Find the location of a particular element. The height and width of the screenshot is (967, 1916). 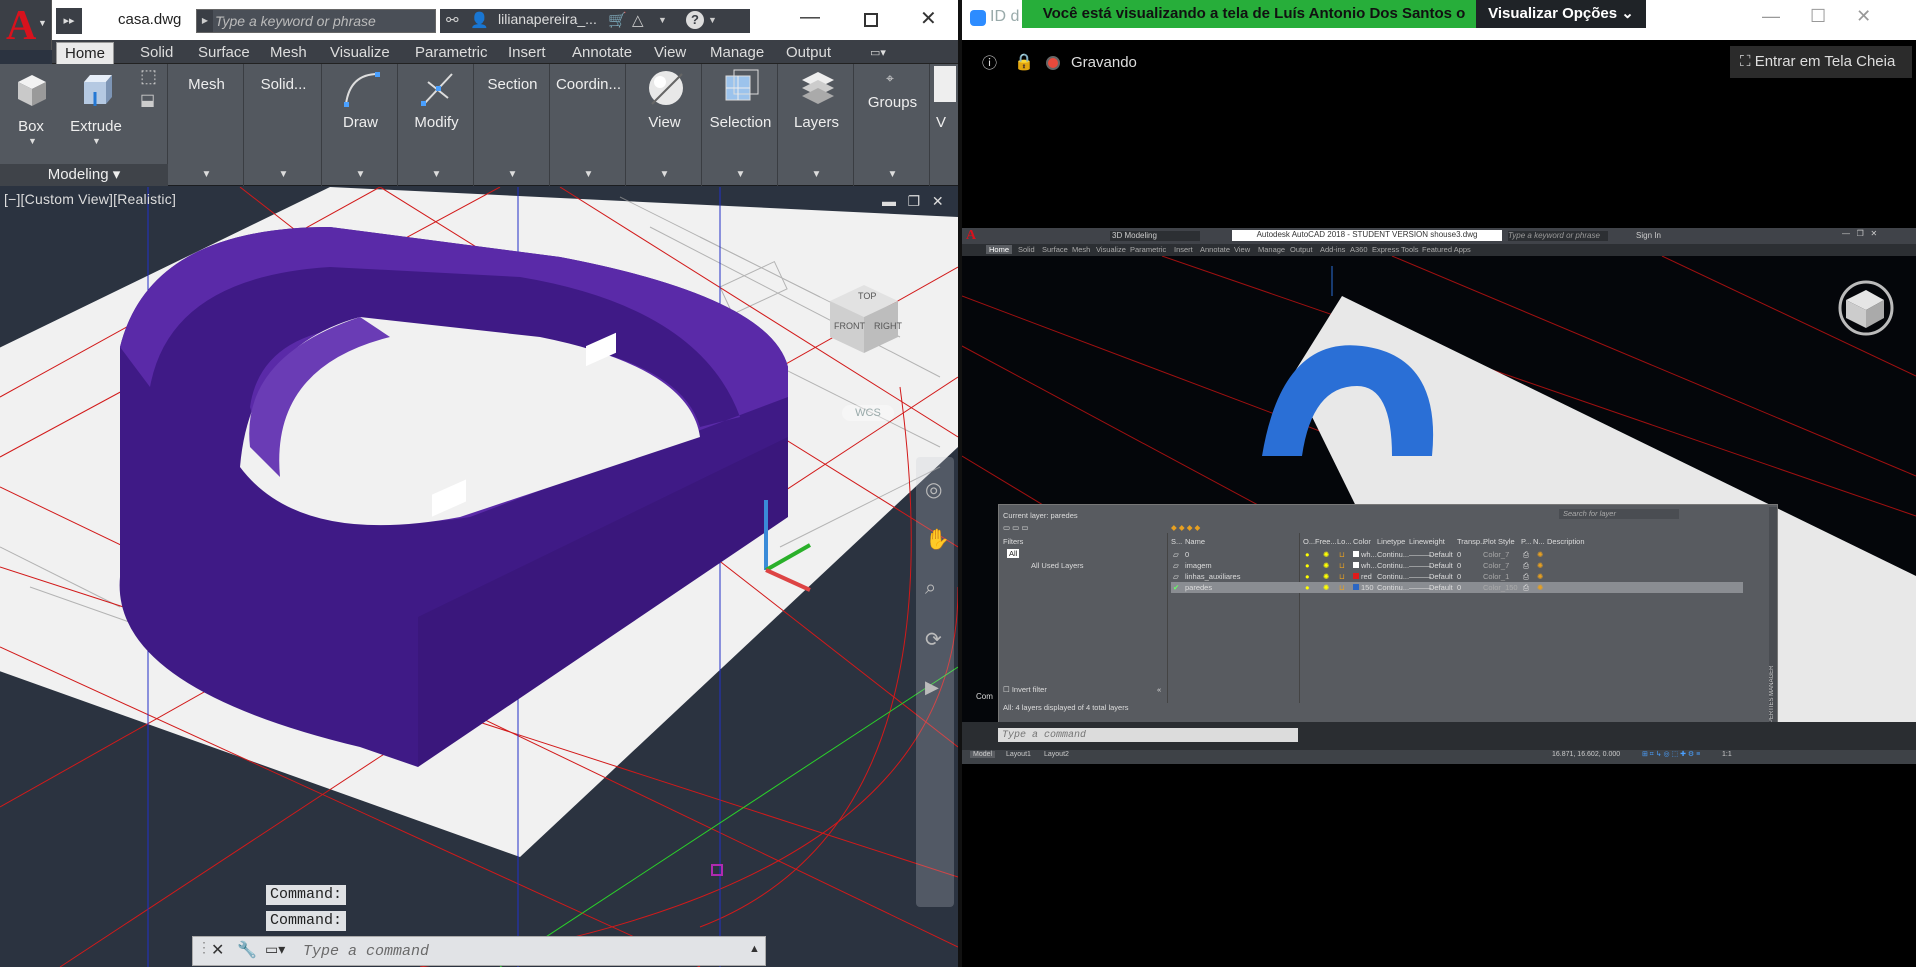

layer-search-input: Search for layer is located at coordinates (1619, 514).